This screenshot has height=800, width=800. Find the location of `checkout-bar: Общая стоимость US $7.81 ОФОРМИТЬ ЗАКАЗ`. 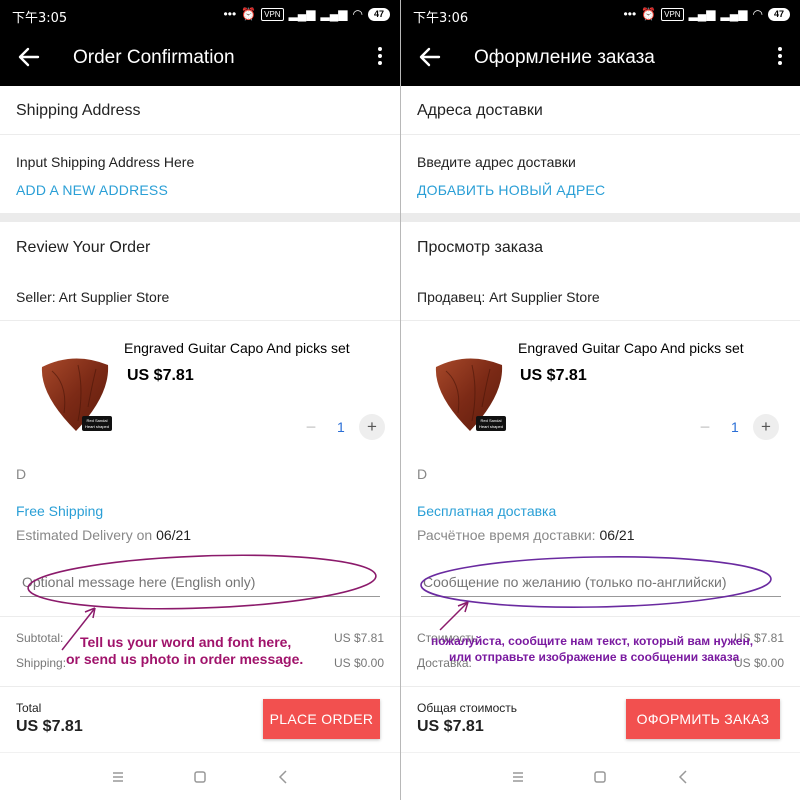

checkout-bar: Общая стоимость US $7.81 ОФОРМИТЬ ЗАКАЗ is located at coordinates (600, 719).